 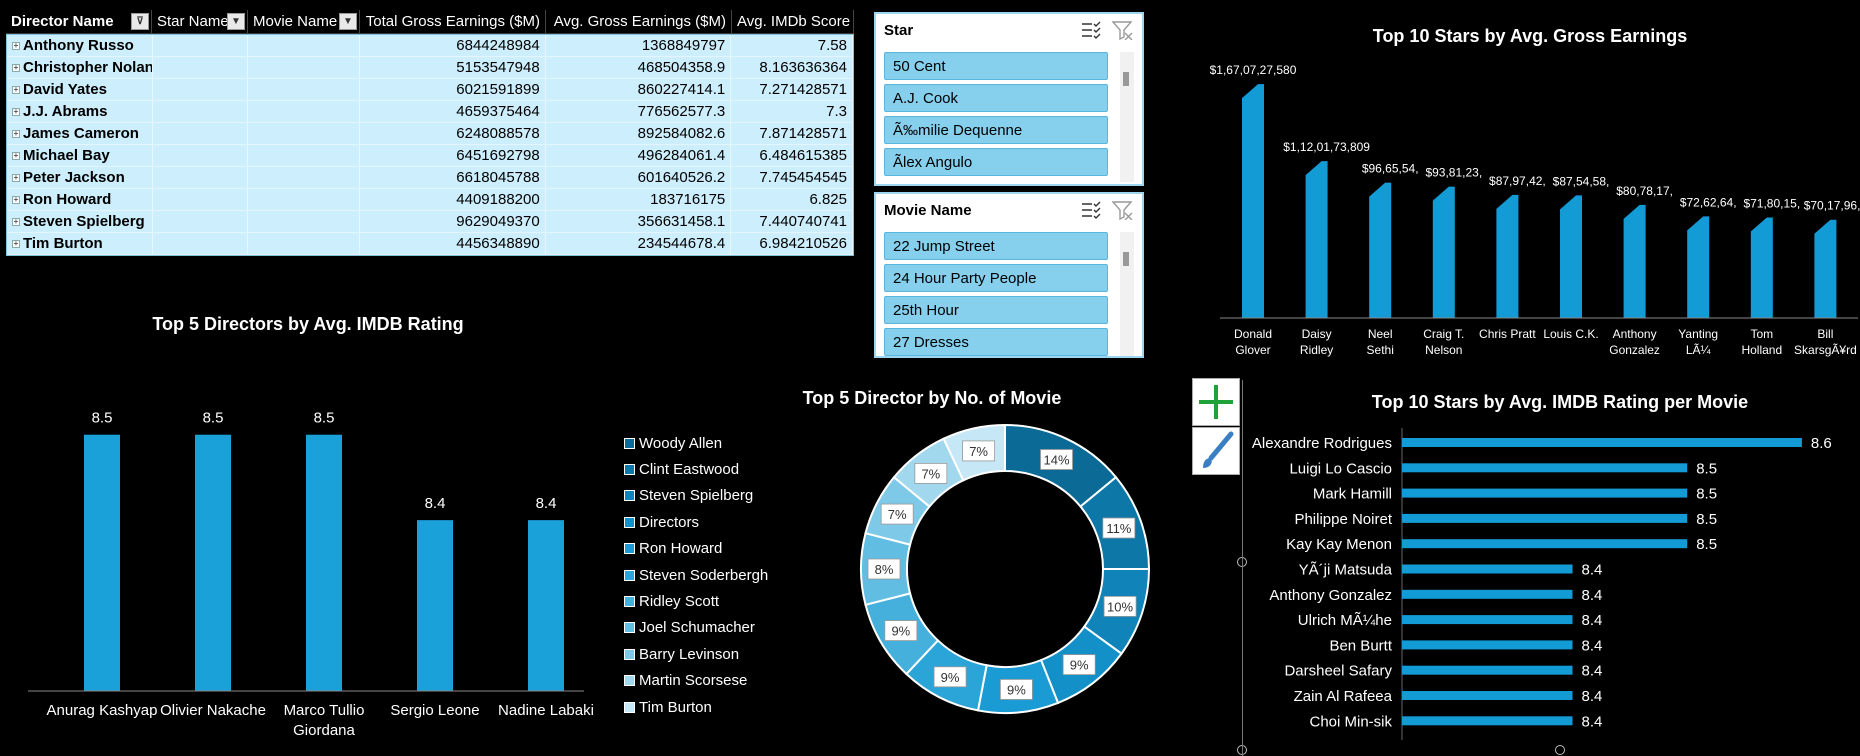 I want to click on filter-active-icon: ⊽, so click(x=140, y=21).